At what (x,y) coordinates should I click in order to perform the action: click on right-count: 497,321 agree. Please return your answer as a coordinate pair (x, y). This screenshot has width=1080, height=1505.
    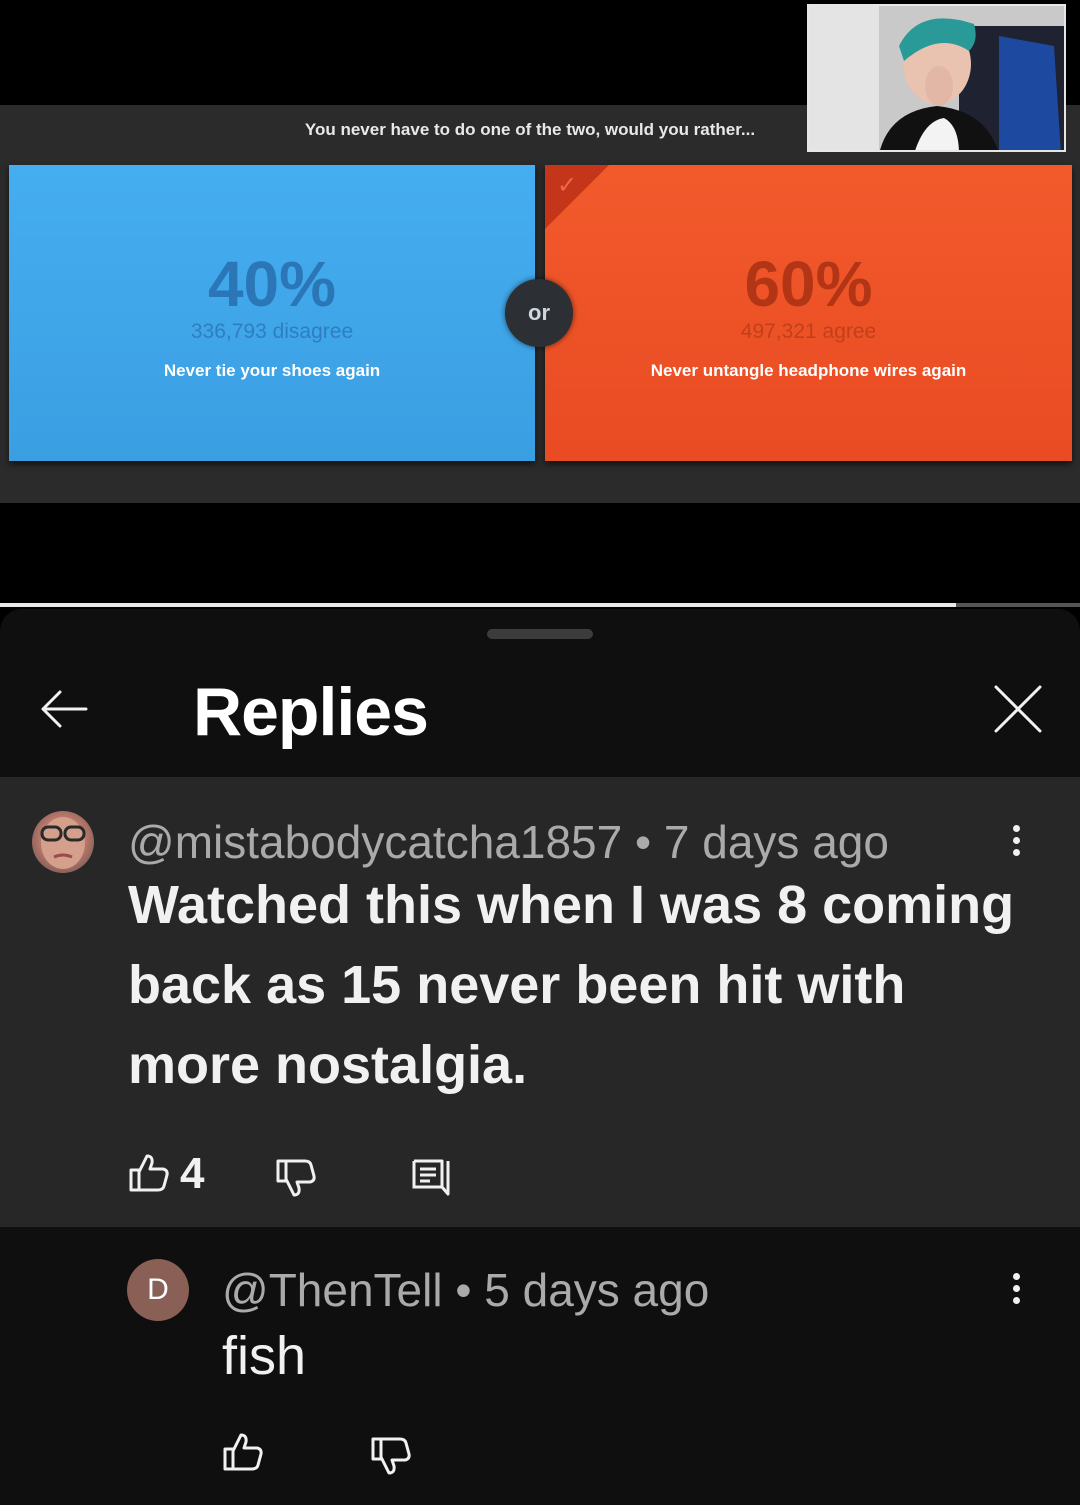
    Looking at the image, I should click on (808, 331).